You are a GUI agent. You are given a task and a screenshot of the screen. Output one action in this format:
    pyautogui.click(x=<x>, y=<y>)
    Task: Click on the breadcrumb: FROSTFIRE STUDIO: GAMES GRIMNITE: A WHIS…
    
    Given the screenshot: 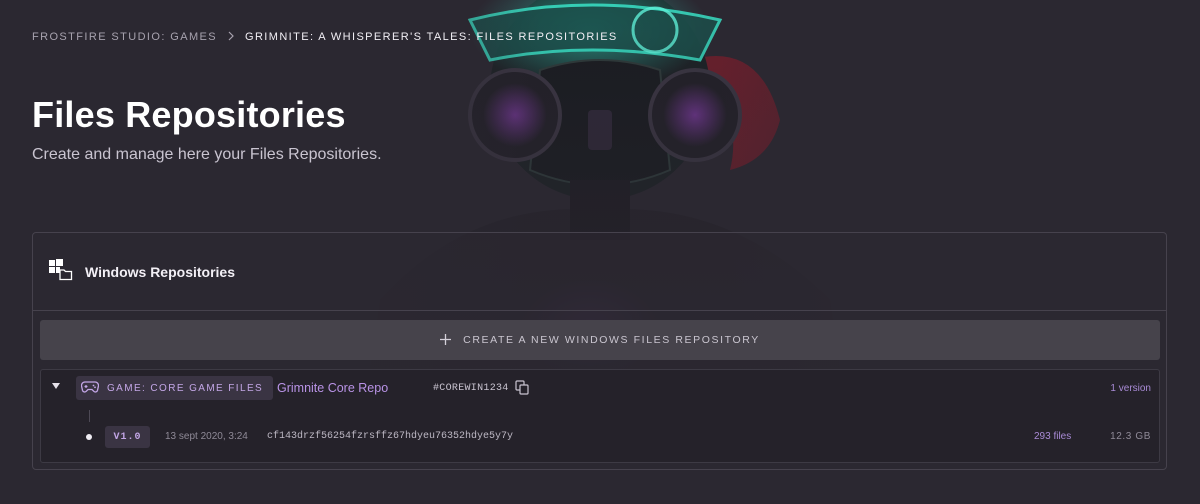 What is the action you would take?
    pyautogui.click(x=325, y=37)
    